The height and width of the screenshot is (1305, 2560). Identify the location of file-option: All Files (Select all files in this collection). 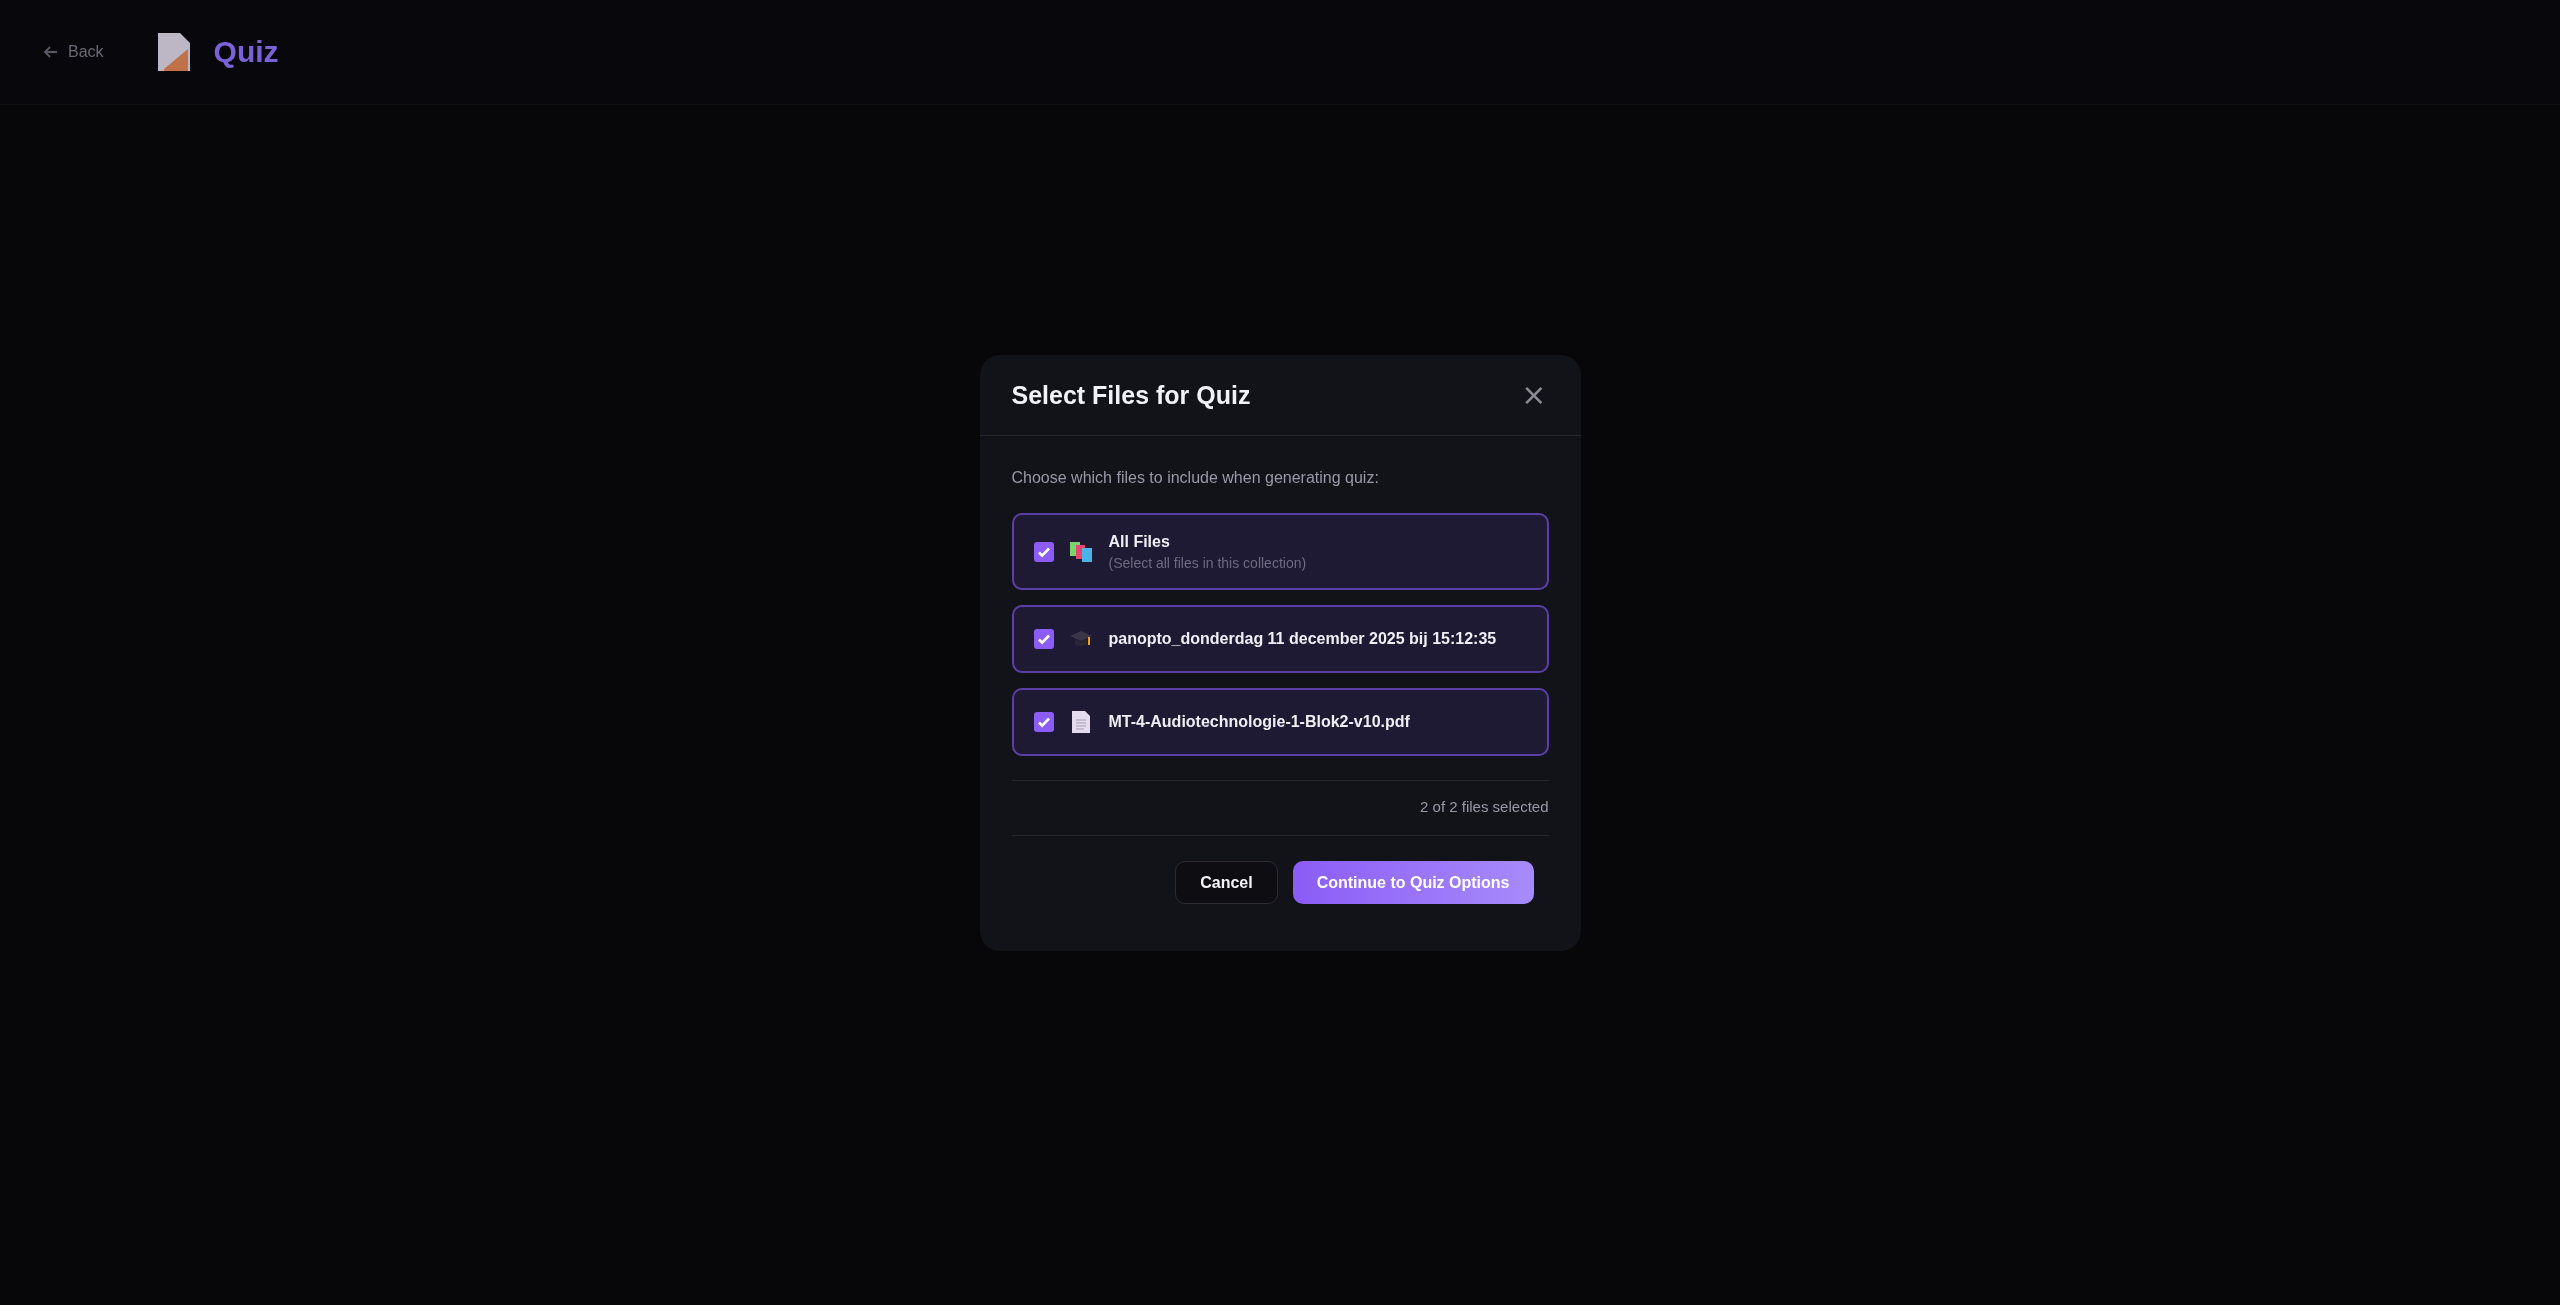
(1280, 551).